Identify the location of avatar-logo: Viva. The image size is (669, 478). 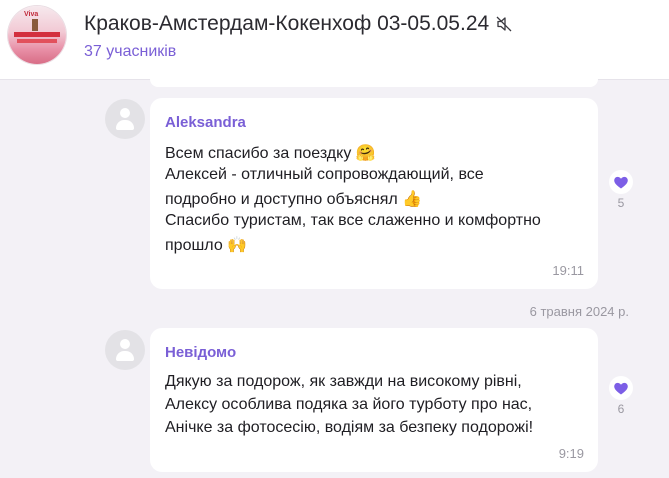
(31, 14).